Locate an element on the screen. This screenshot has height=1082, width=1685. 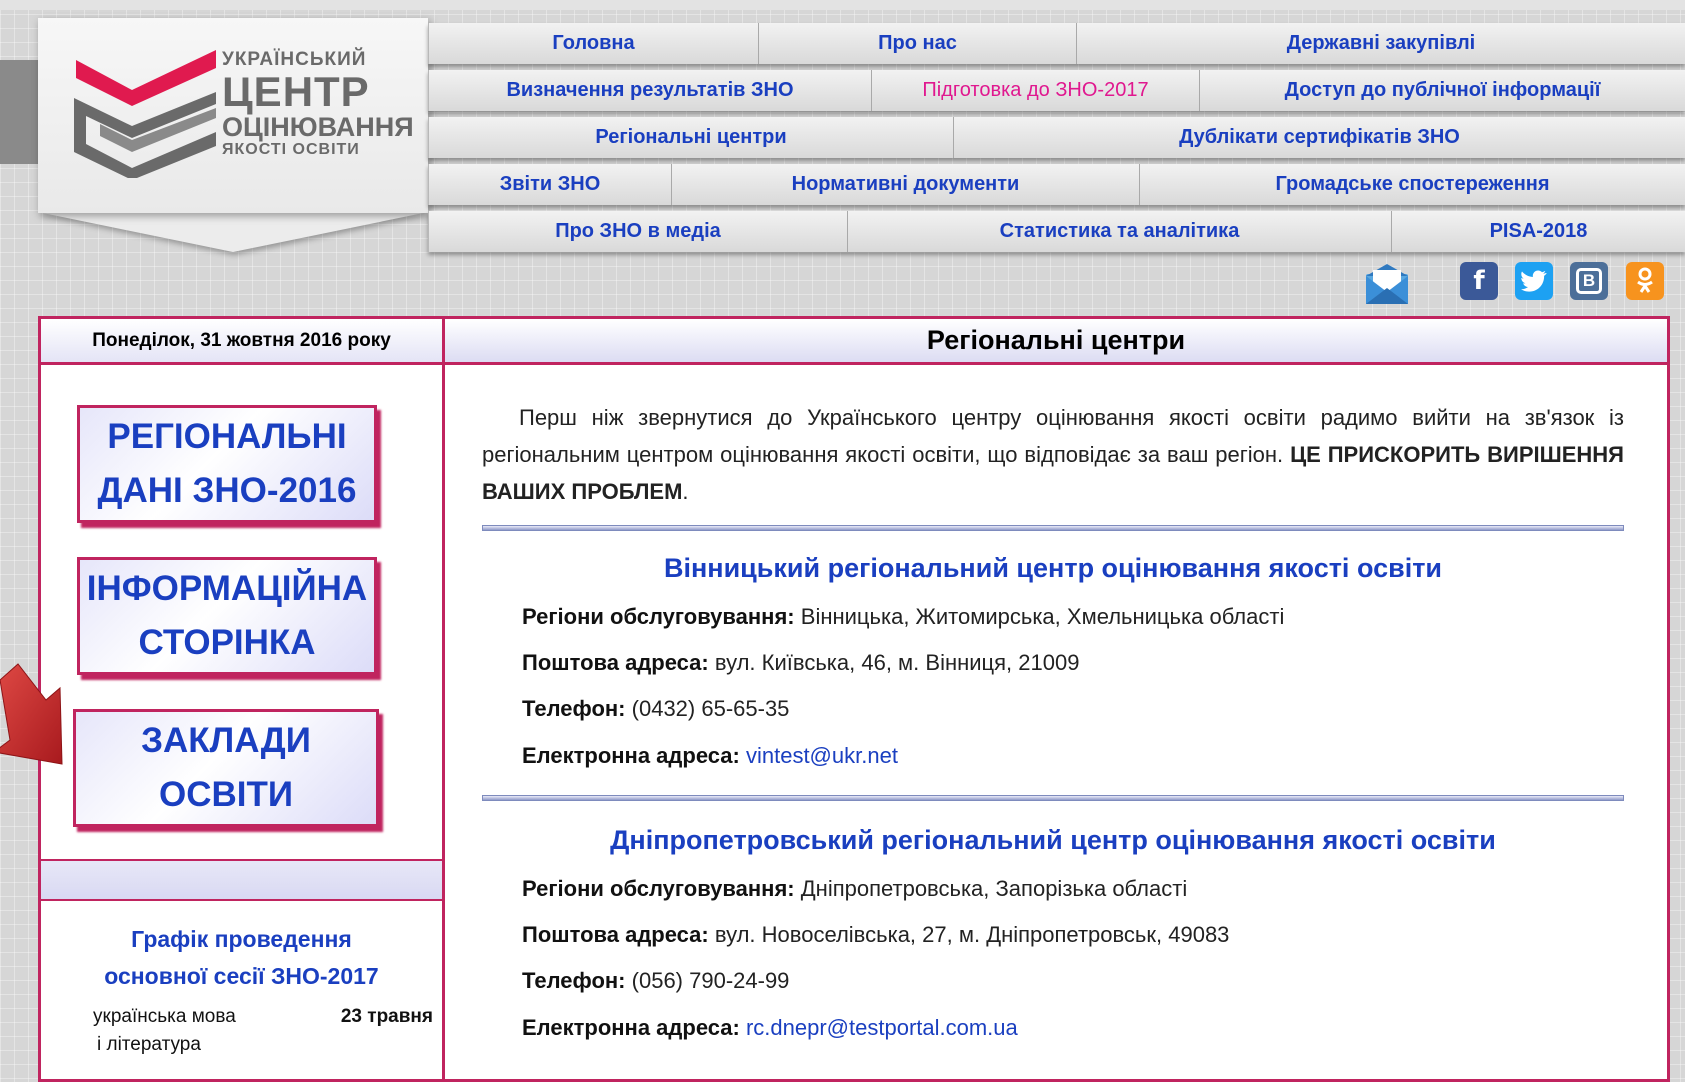
intro-period: . is located at coordinates (685, 491).